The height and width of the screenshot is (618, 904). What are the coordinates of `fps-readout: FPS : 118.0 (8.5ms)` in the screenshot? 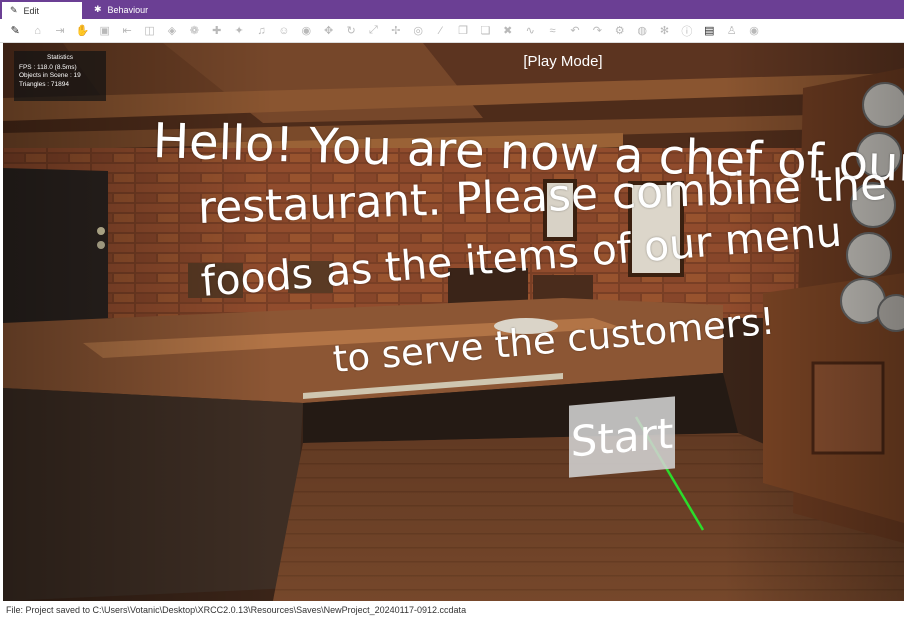 It's located at (48, 67).